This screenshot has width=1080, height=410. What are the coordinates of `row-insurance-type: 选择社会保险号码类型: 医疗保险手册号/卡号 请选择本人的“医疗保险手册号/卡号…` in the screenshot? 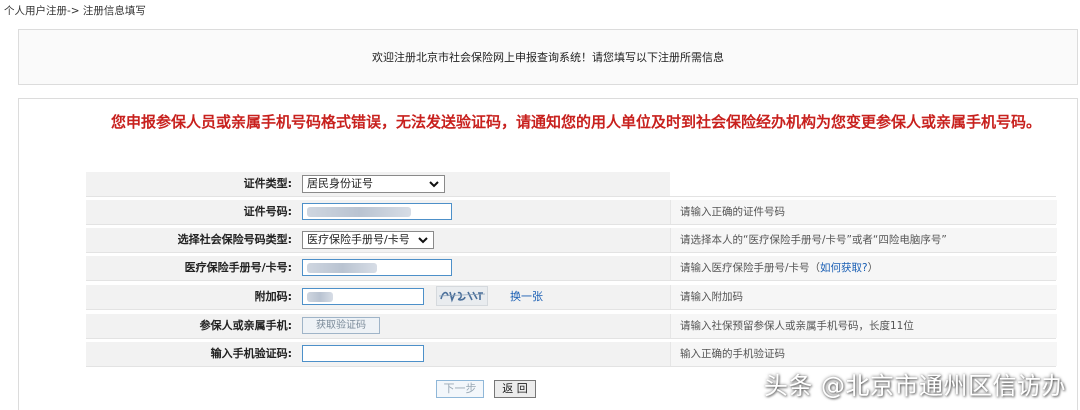 It's located at (571, 240).